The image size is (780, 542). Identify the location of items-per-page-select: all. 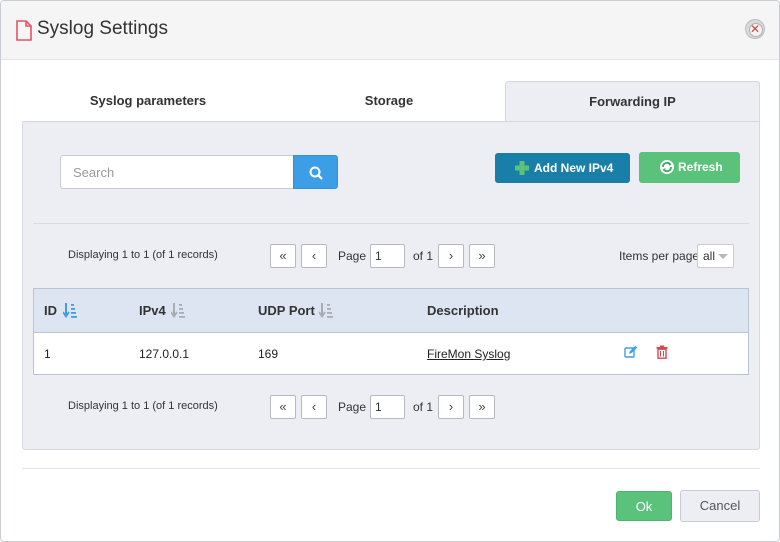
(715, 256).